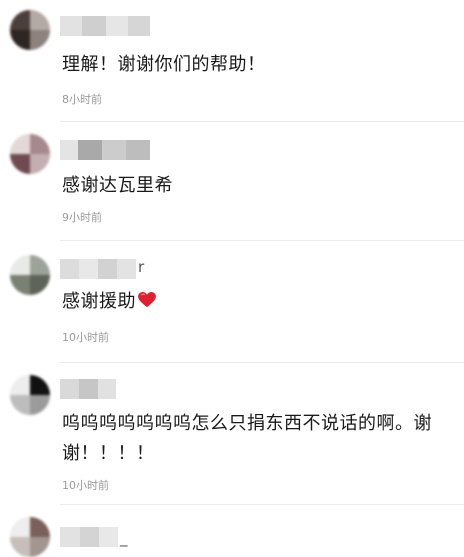  I want to click on comment-time: 9小时前, so click(82, 217).